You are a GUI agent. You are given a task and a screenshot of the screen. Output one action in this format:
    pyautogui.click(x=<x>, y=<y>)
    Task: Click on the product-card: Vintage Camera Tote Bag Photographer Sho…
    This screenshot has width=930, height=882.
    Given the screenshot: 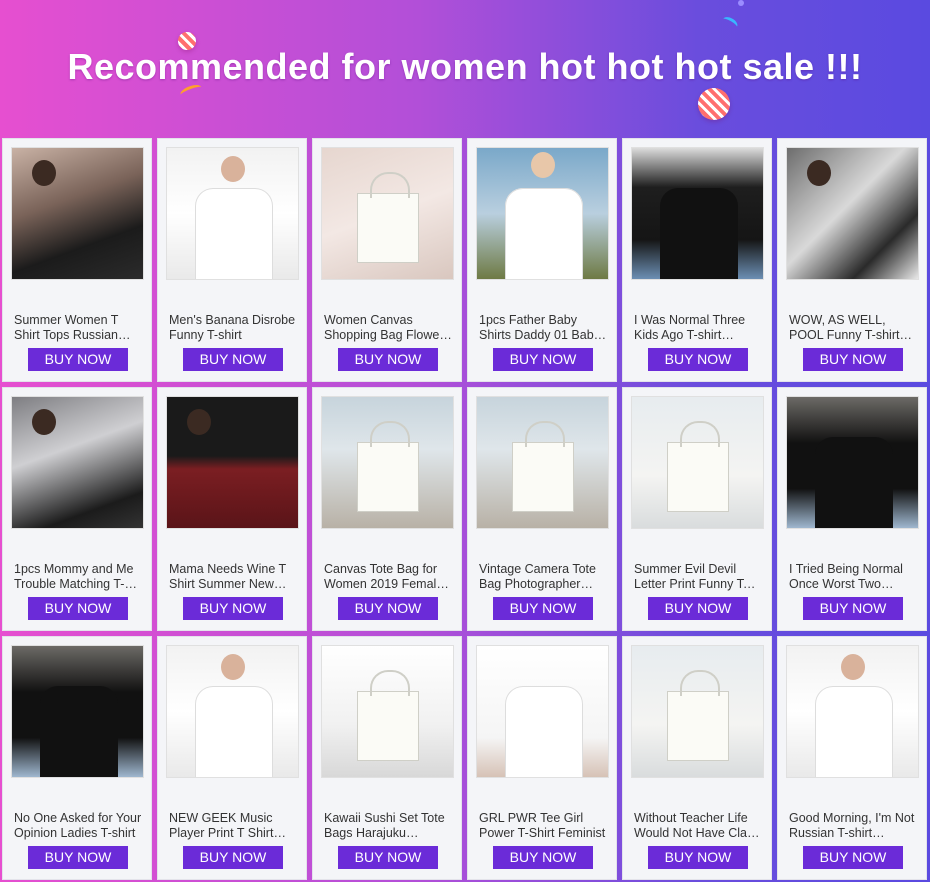 What is the action you would take?
    pyautogui.click(x=542, y=509)
    